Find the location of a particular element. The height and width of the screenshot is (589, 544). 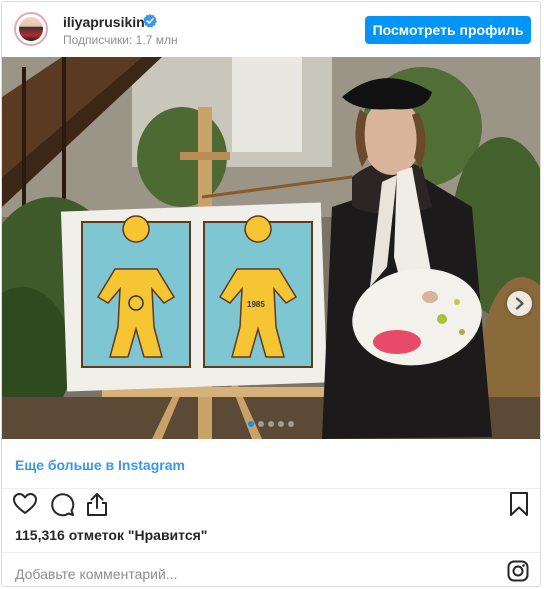

carousel-dots is located at coordinates (271, 424).